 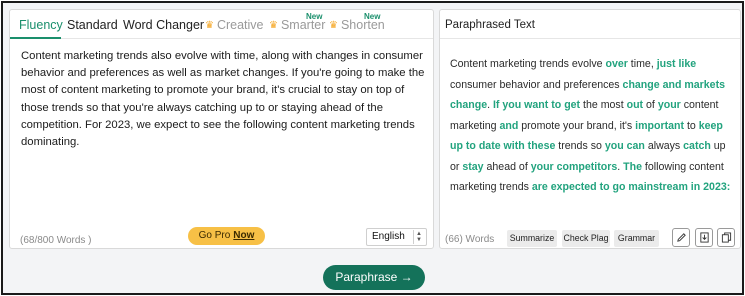 I want to click on active-tab-indicator, so click(x=35, y=38).